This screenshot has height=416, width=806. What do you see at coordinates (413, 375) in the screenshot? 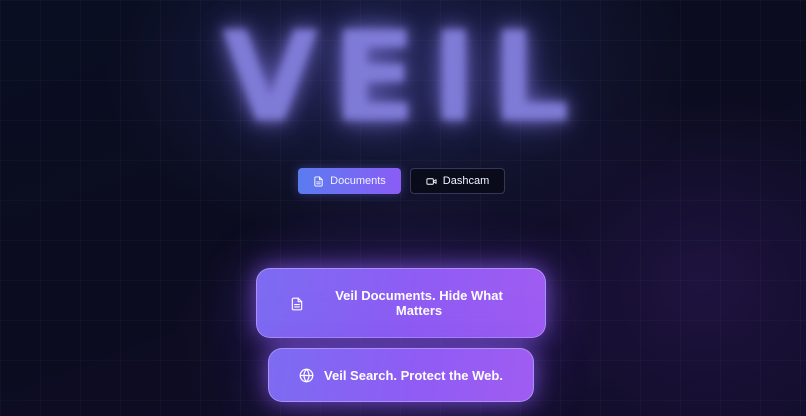
I see `veil-search-label: Veil Search. Protect the Web.` at bounding box center [413, 375].